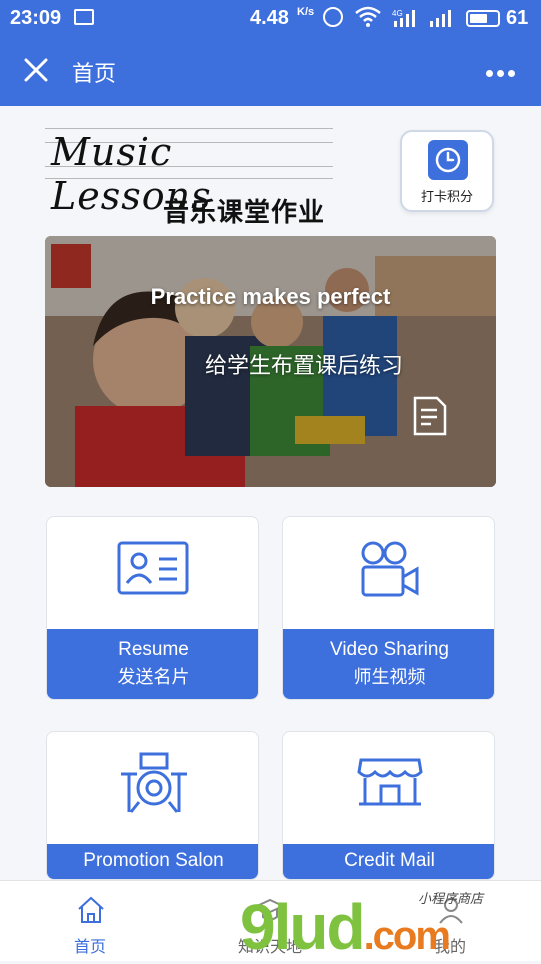  What do you see at coordinates (36, 18) in the screenshot?
I see `status-time: 23:09` at bounding box center [36, 18].